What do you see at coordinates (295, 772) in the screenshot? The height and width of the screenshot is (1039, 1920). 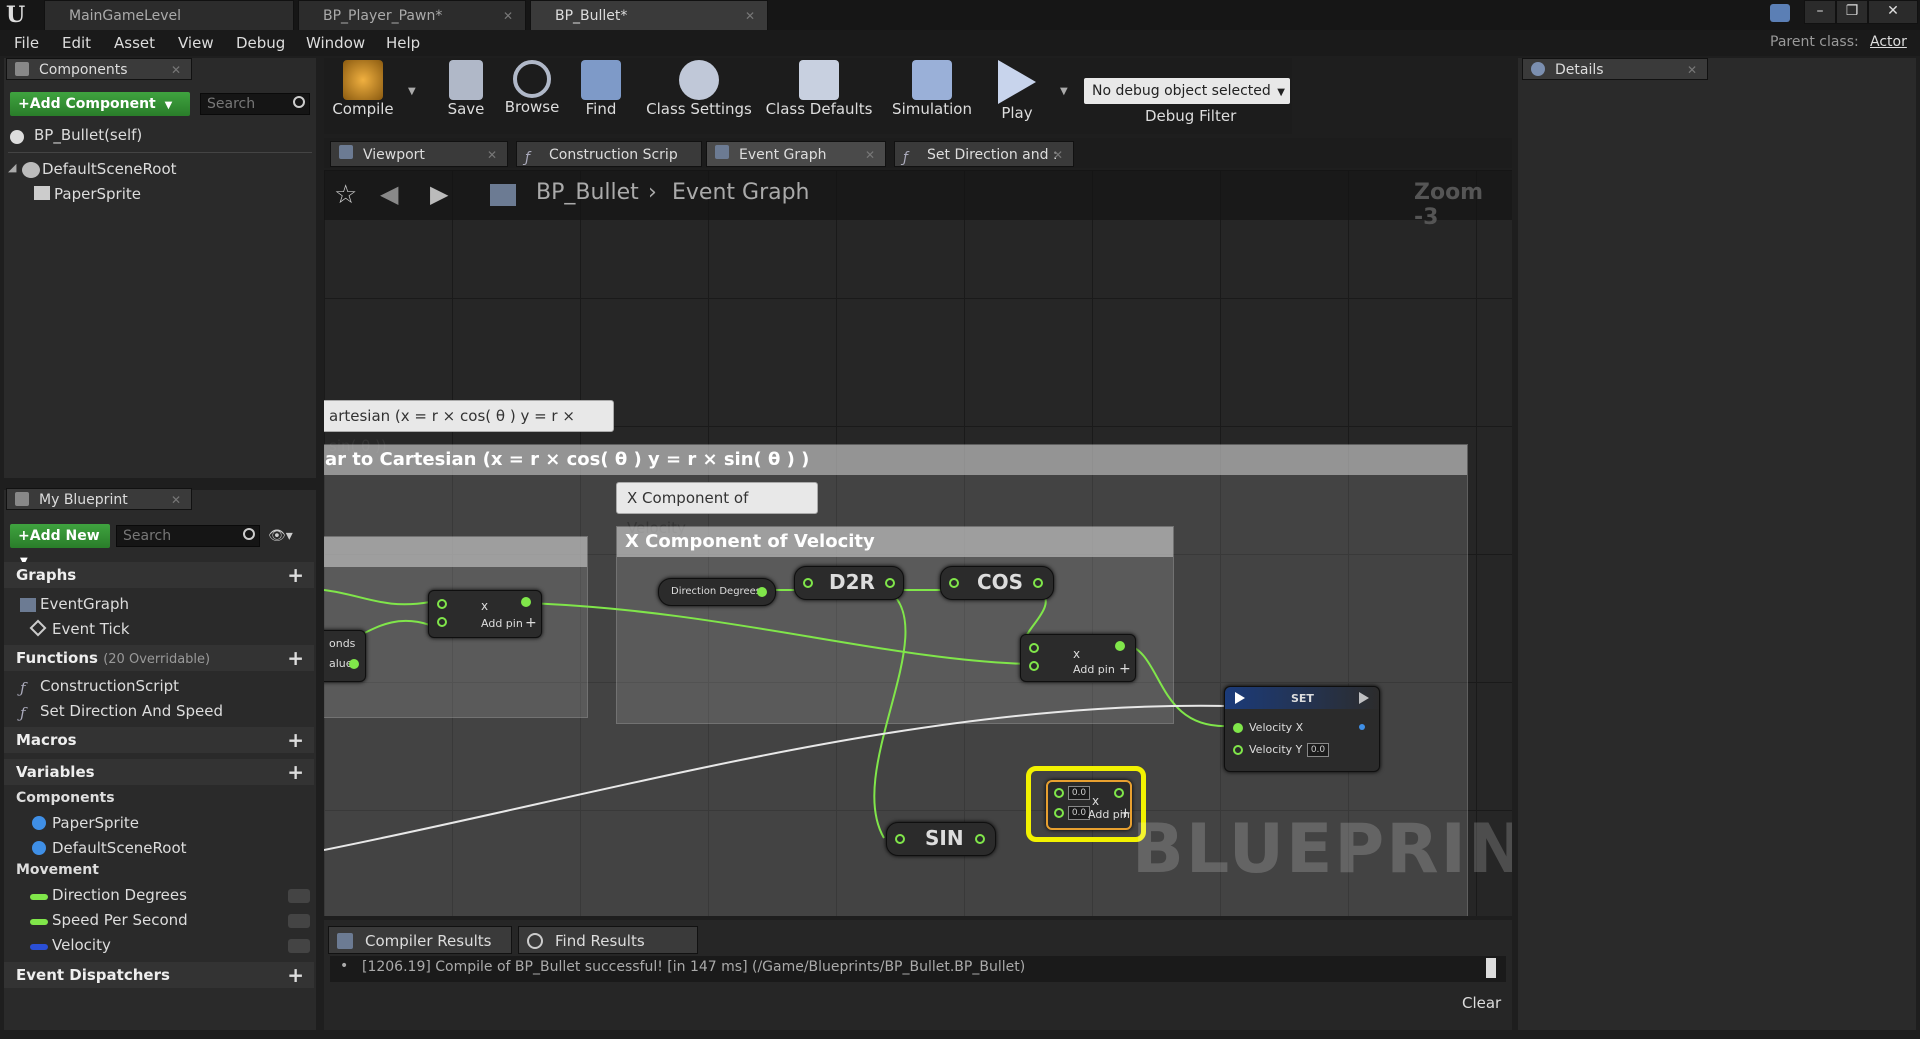 I see `add-variable-plus-icon: +` at bounding box center [295, 772].